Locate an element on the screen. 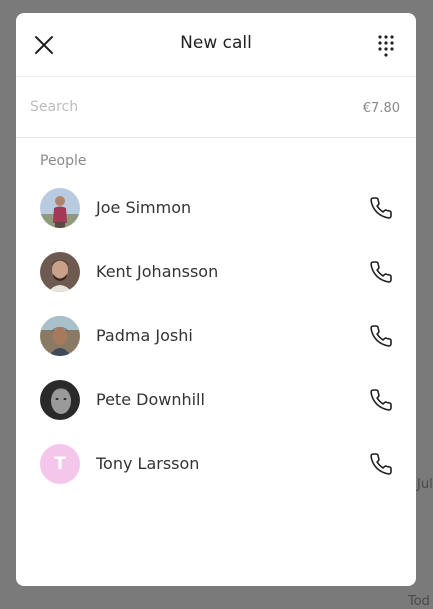 The height and width of the screenshot is (609, 433). close-icon is located at coordinates (44, 45).